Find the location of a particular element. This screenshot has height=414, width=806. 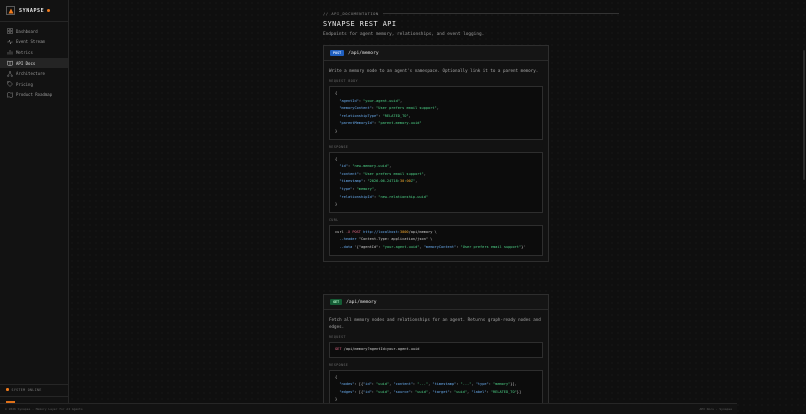

code-token: } is located at coordinates (336, 204).